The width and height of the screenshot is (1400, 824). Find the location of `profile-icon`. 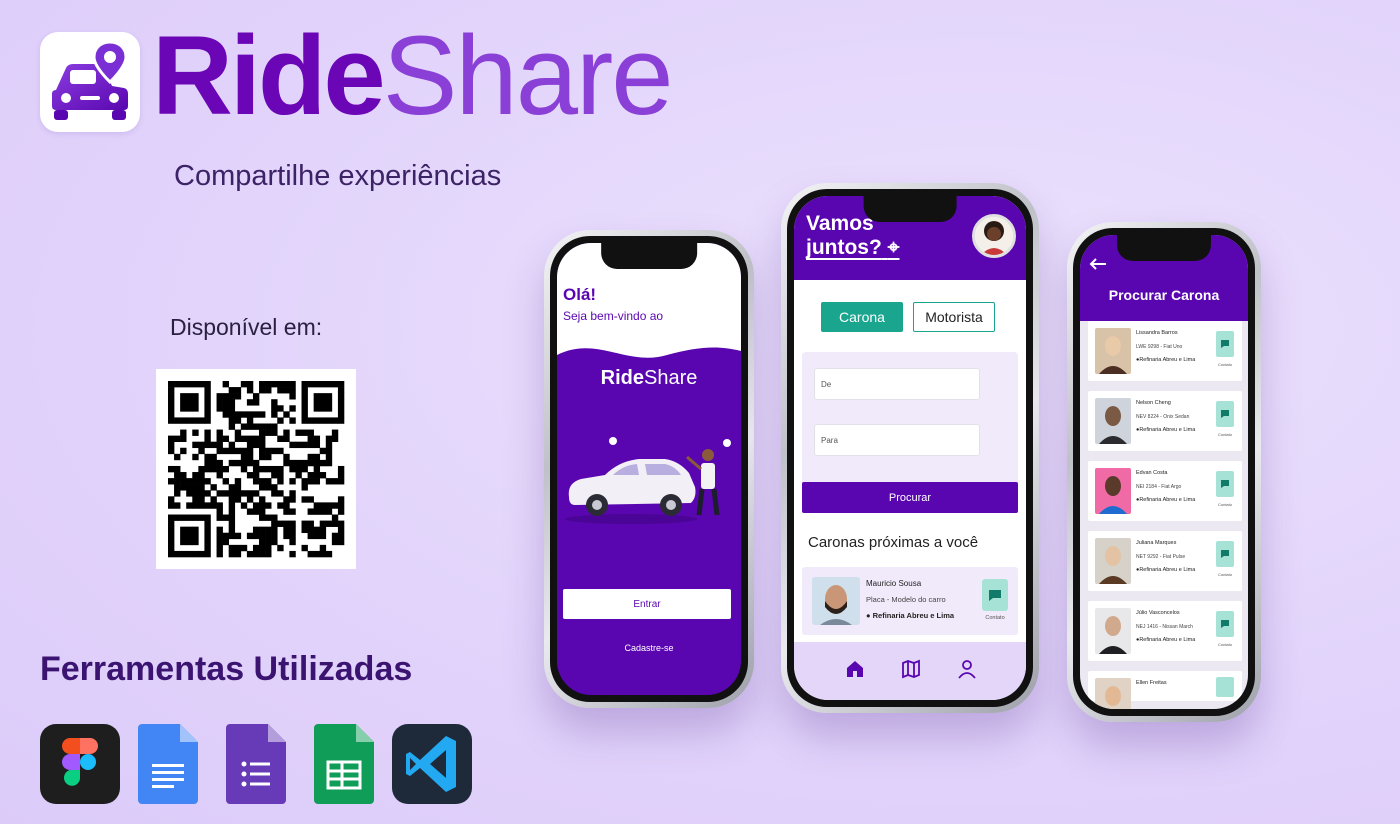

profile-icon is located at coordinates (967, 669).